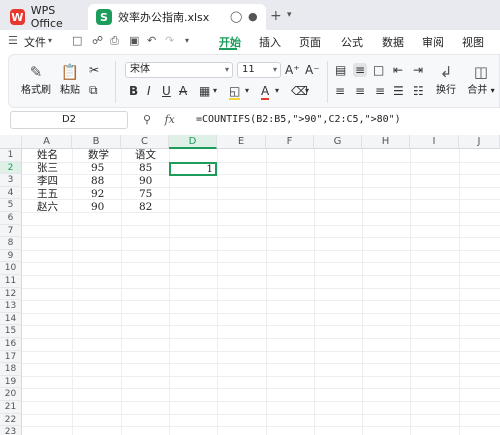  Describe the element at coordinates (149, 91) in the screenshot. I see `italic-icon: I` at that location.